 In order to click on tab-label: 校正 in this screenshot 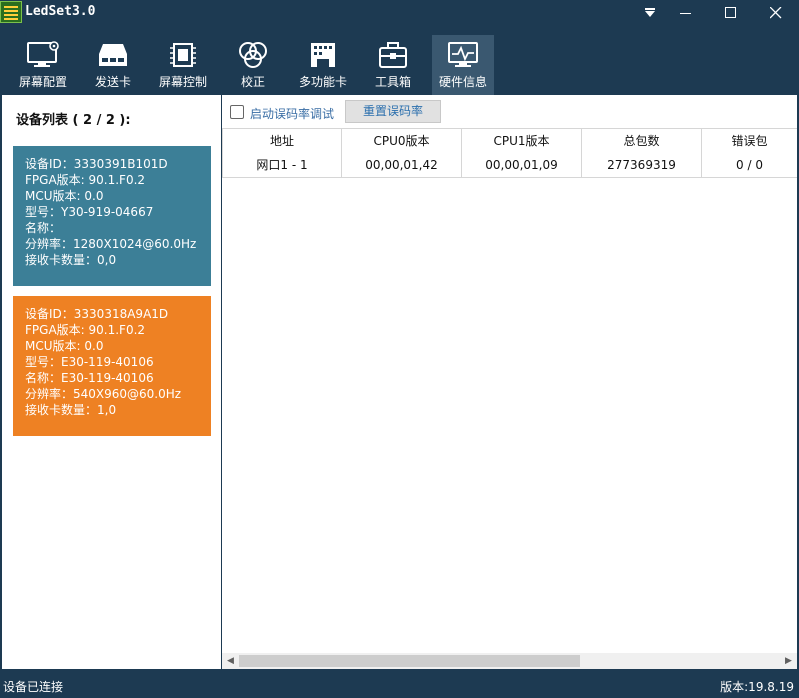, I will do `click(252, 82)`.